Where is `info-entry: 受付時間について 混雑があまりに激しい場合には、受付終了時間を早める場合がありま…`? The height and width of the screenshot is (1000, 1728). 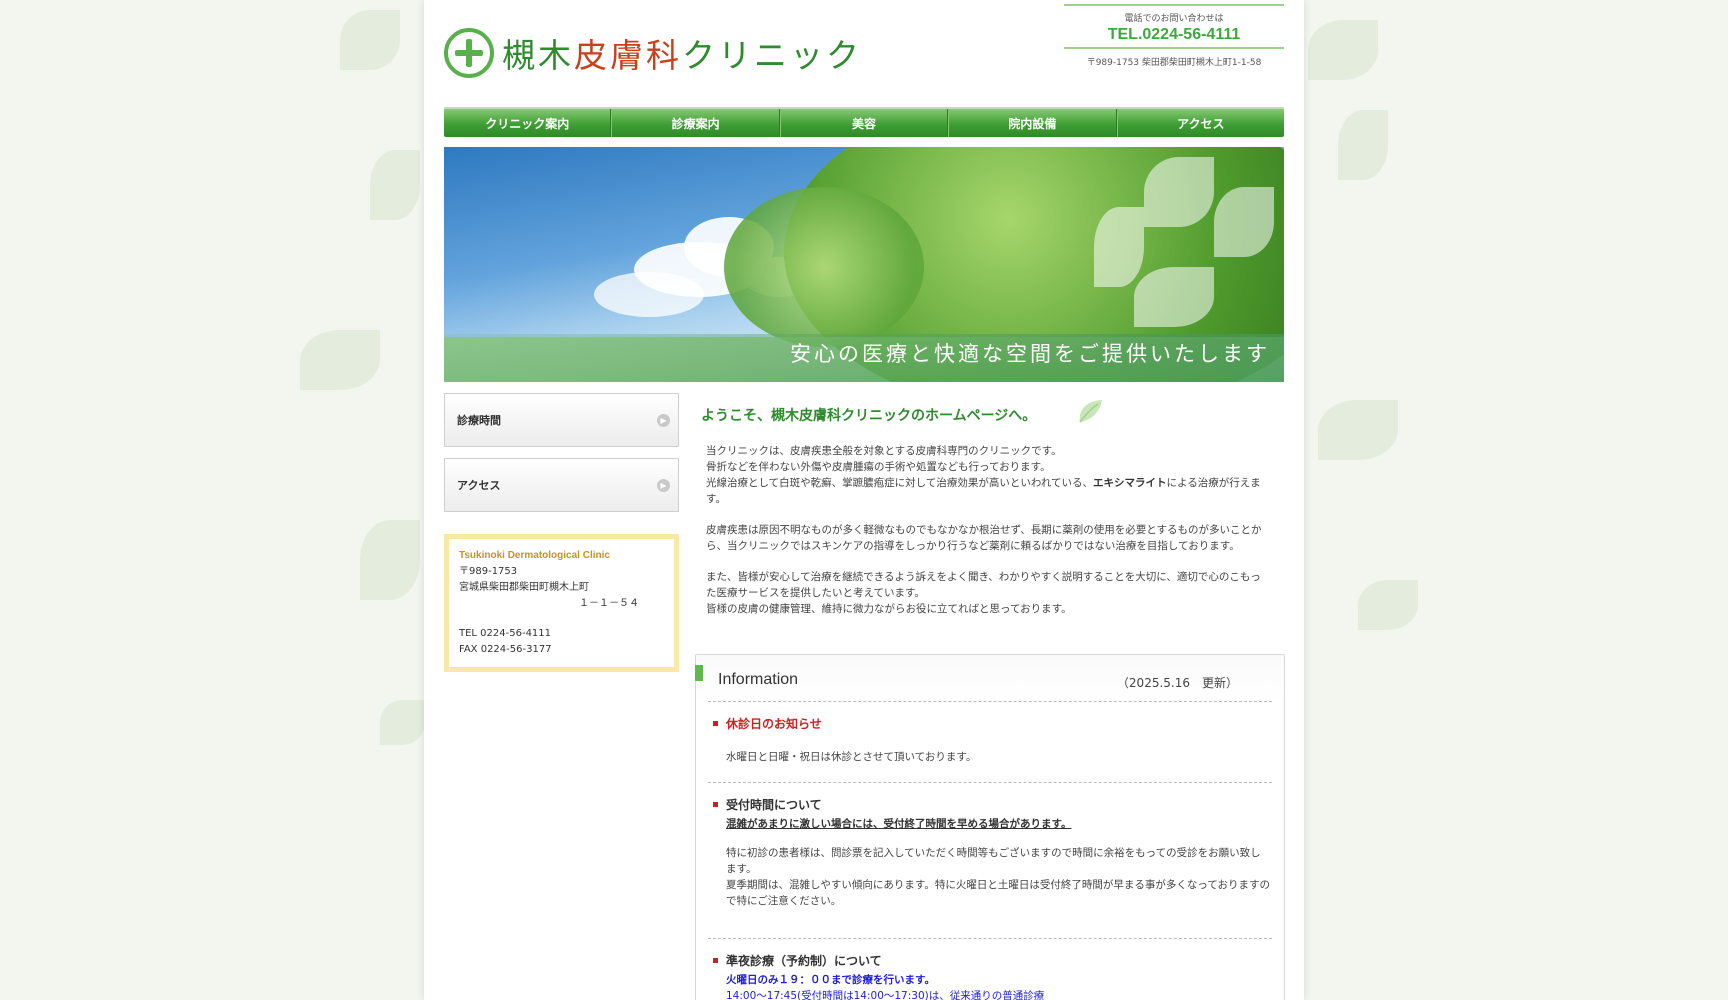
info-entry: 受付時間について 混雑があまりに激しい場合には、受付終了時間を早める場合がありま… is located at coordinates (990, 860).